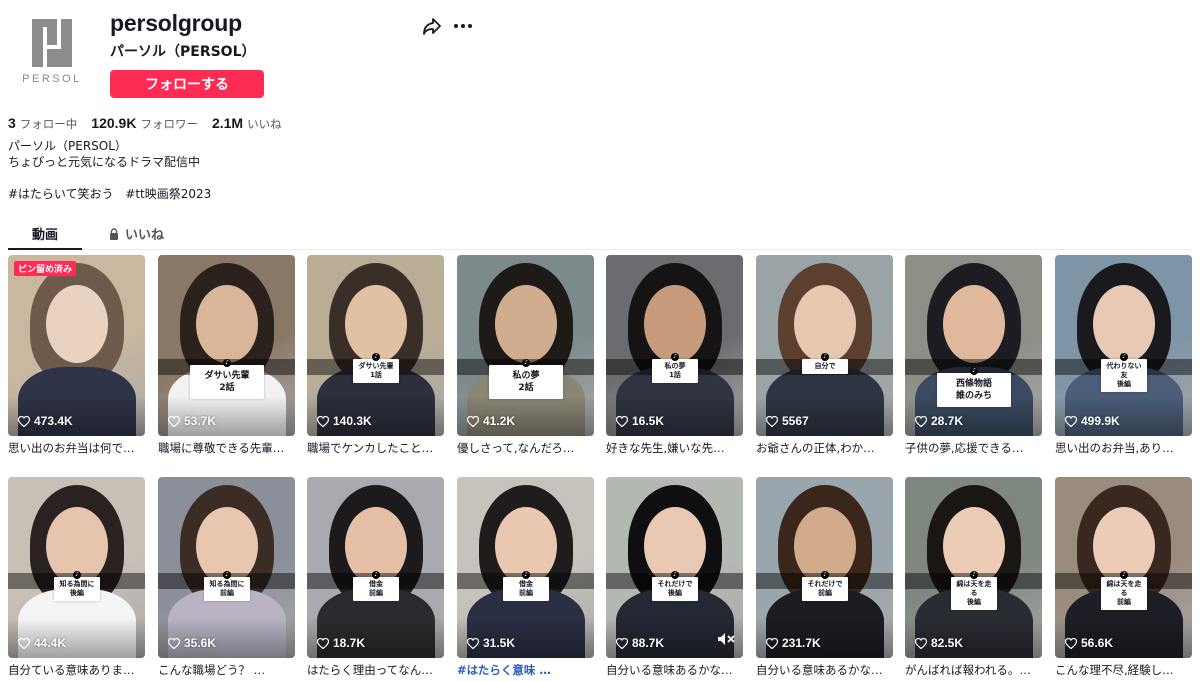 The image size is (1200, 681). What do you see at coordinates (52, 52) in the screenshot?
I see `avatar: PERSOL` at bounding box center [52, 52].